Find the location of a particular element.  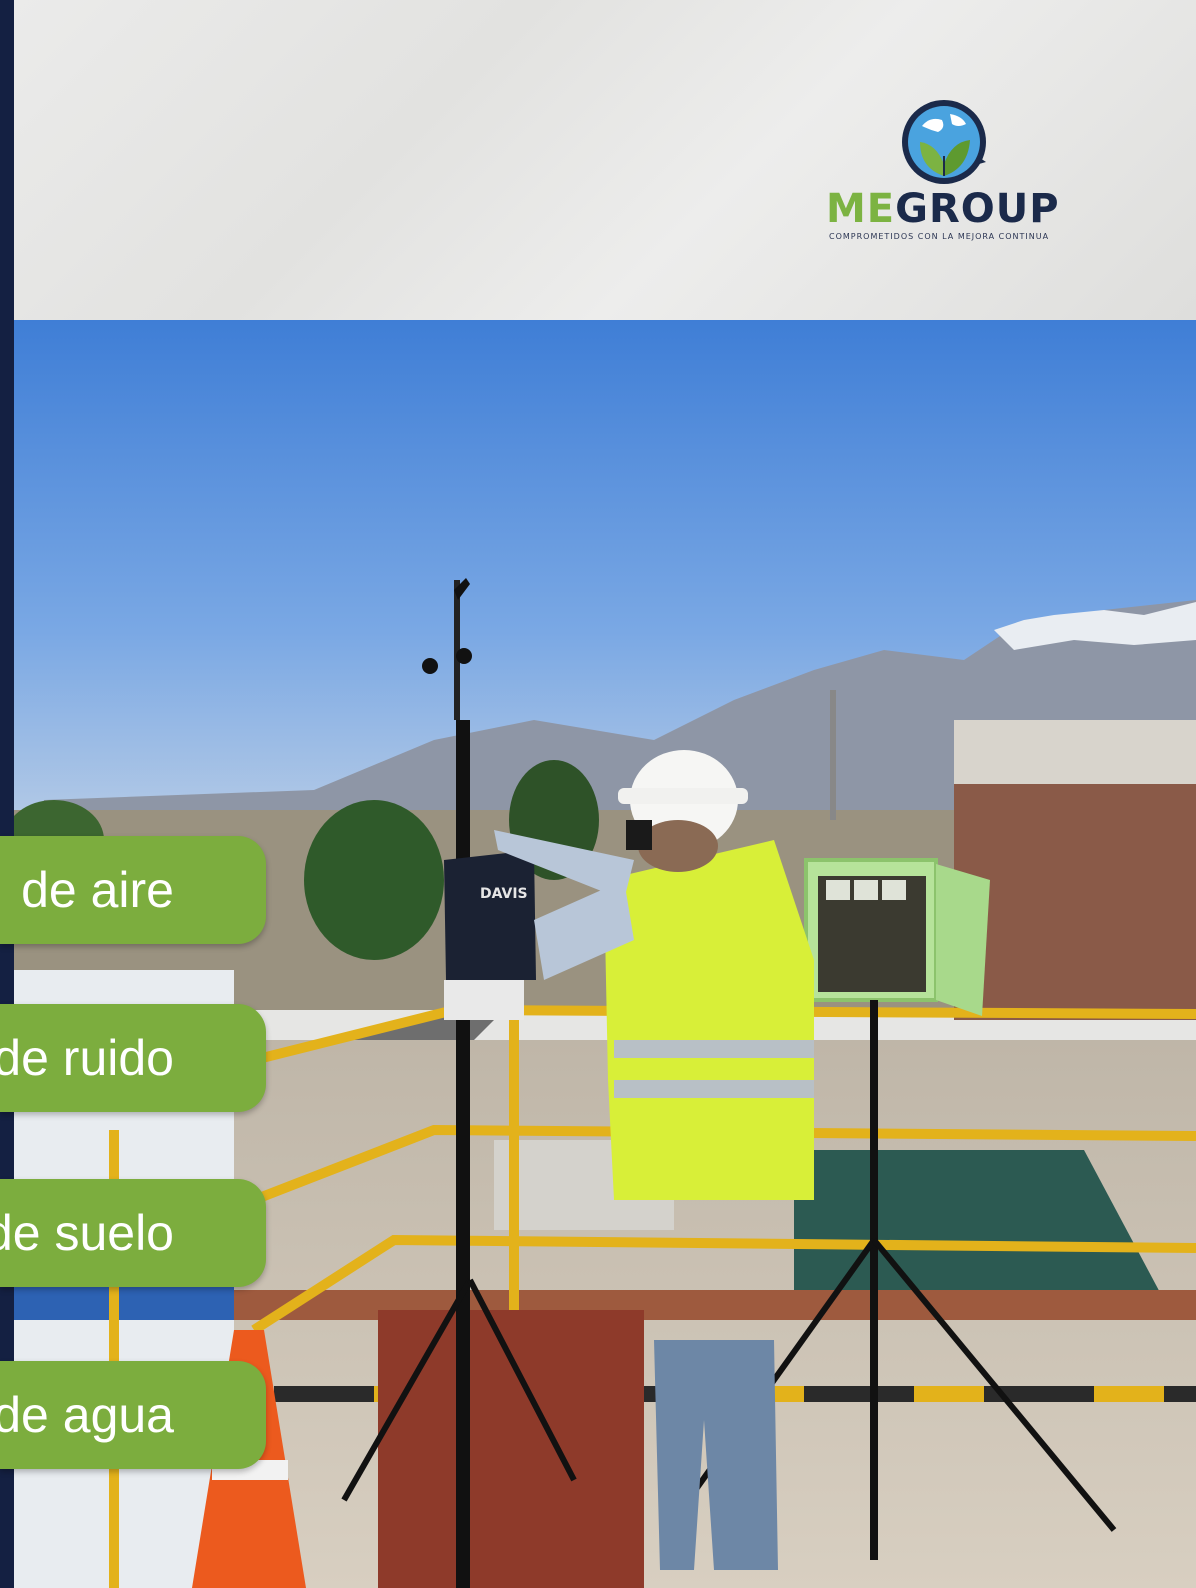

service-pill-aire: de aire is located at coordinates (133, 890).